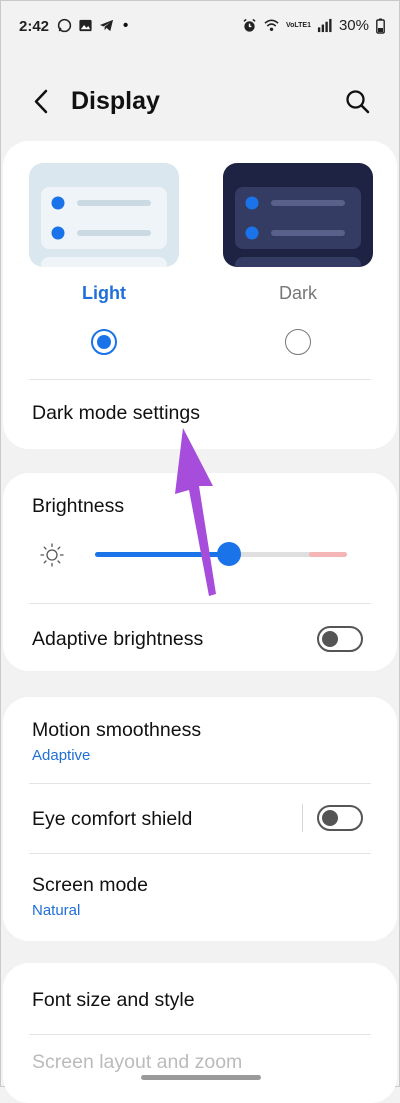  I want to click on light-preview-graphic, so click(104, 227).